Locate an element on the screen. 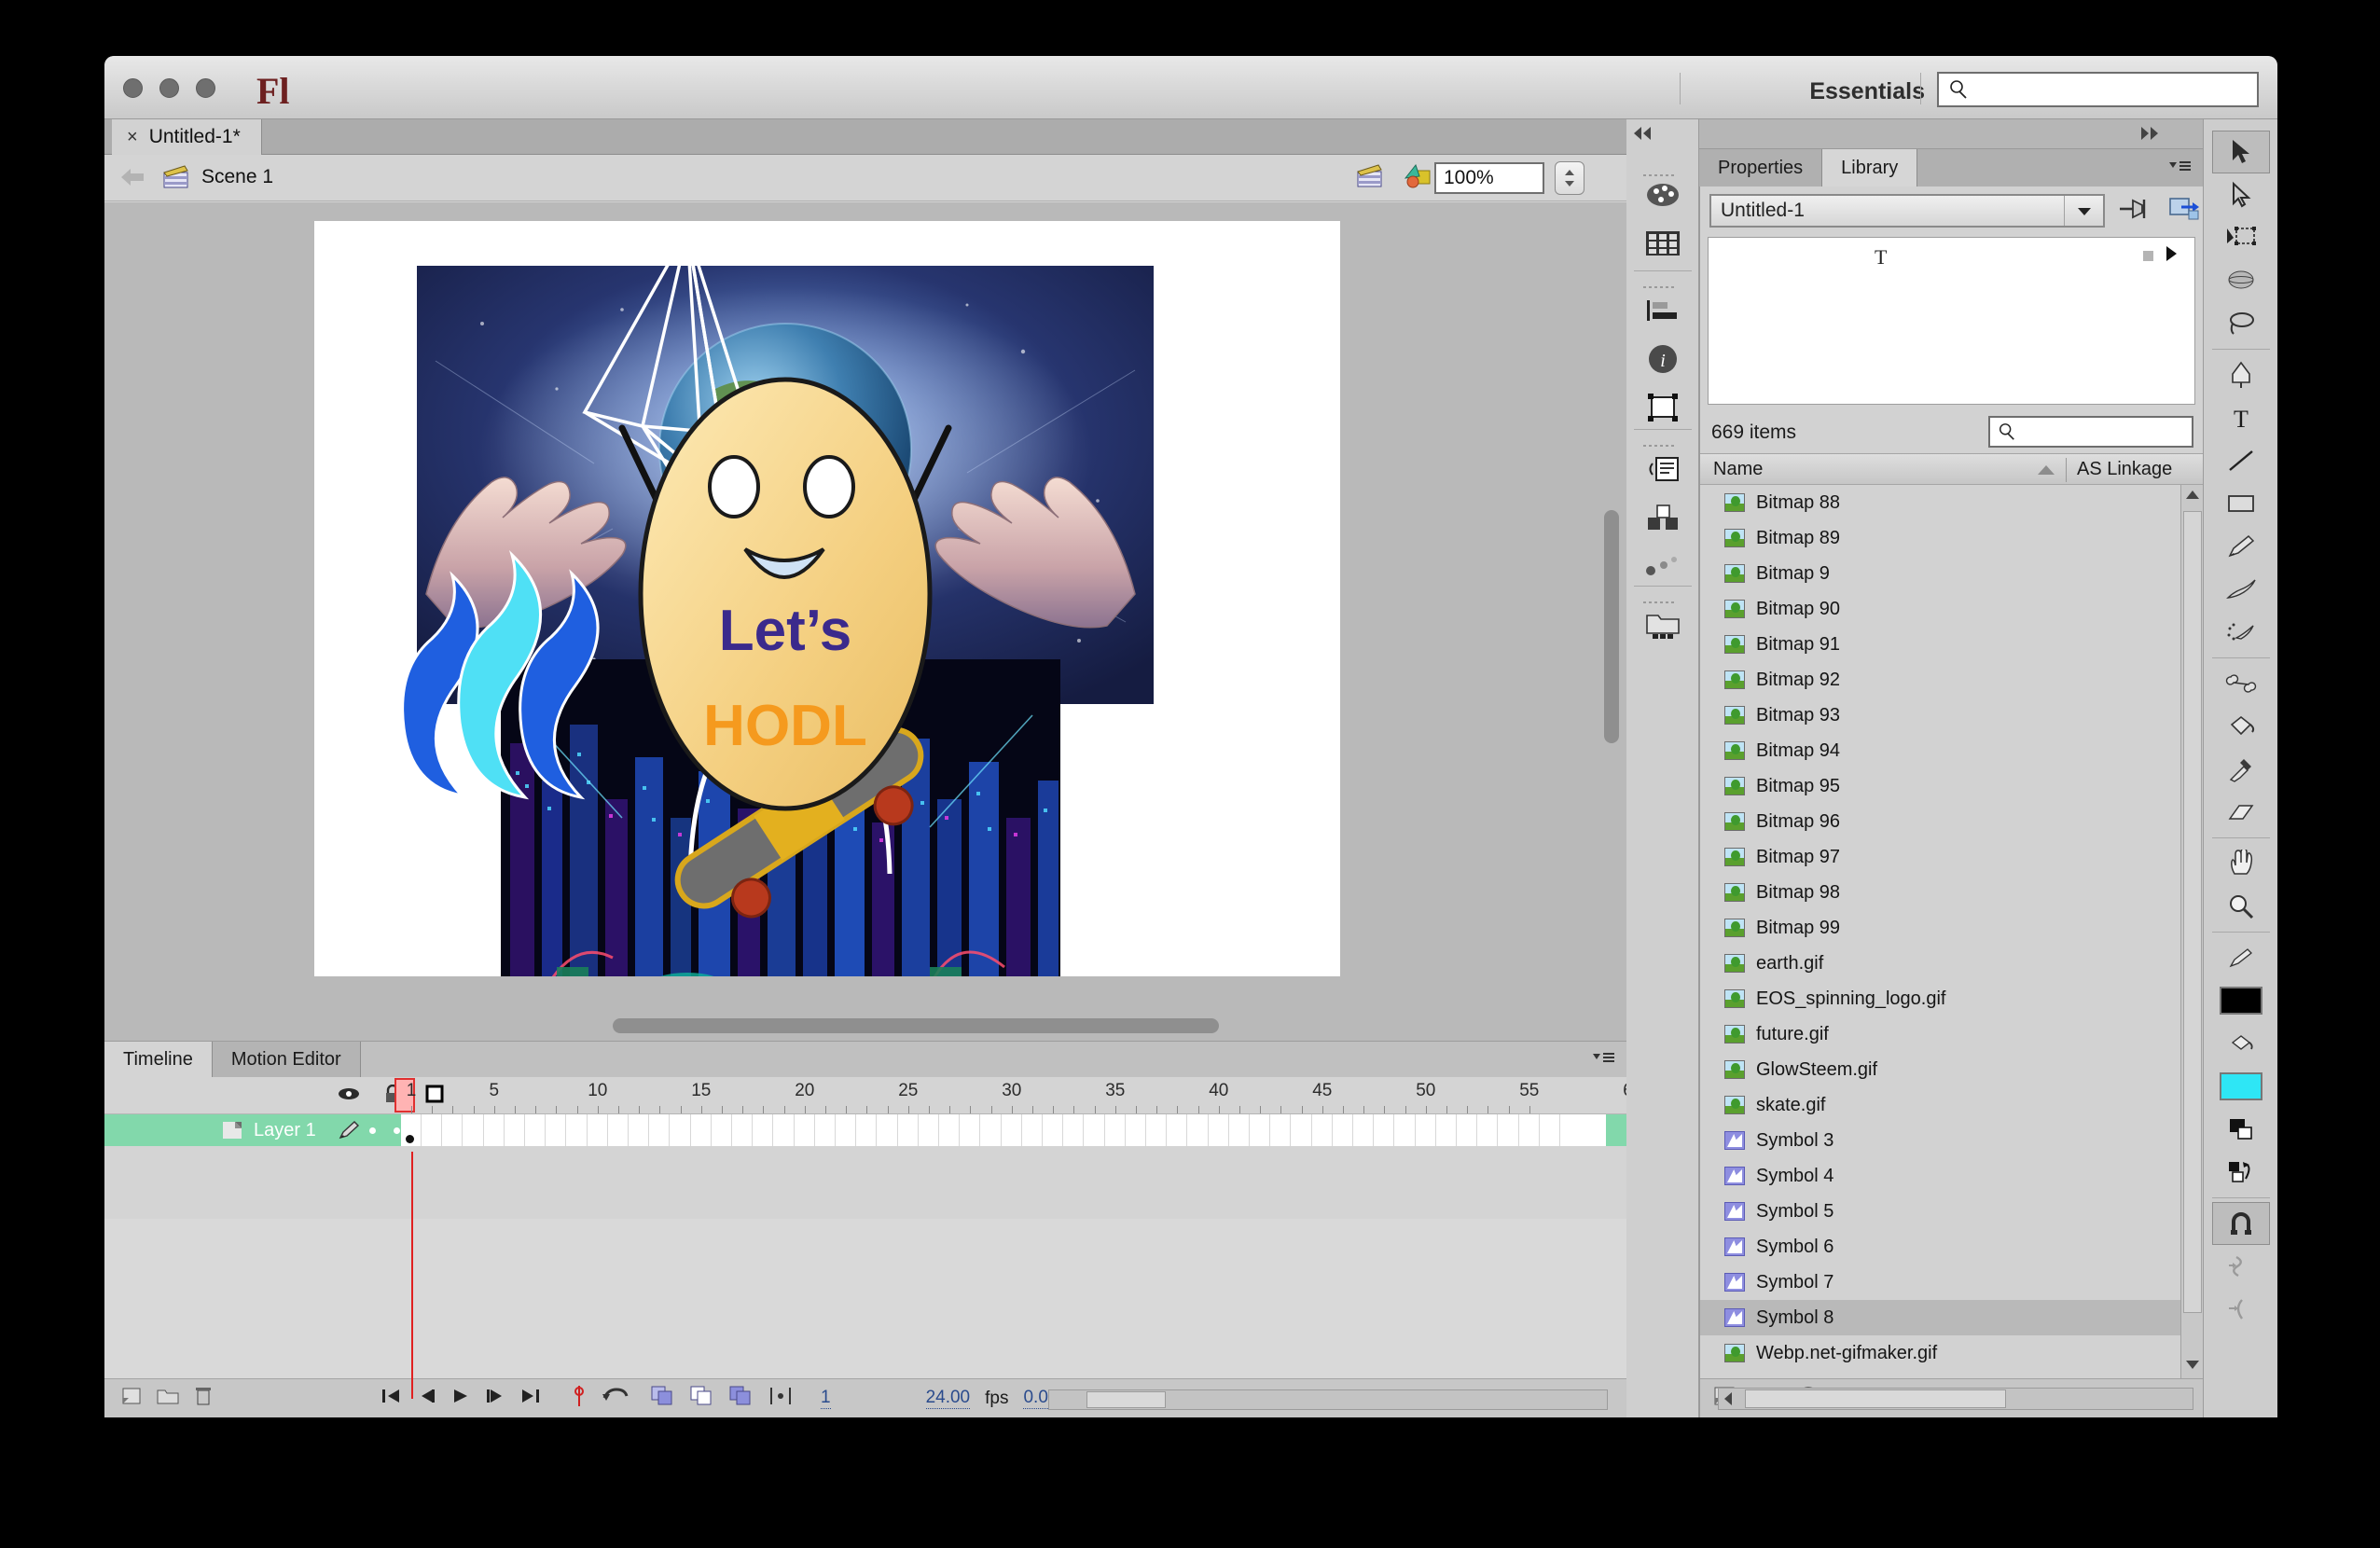 The image size is (2380, 1548). new-folder-button is located at coordinates (168, 1398).